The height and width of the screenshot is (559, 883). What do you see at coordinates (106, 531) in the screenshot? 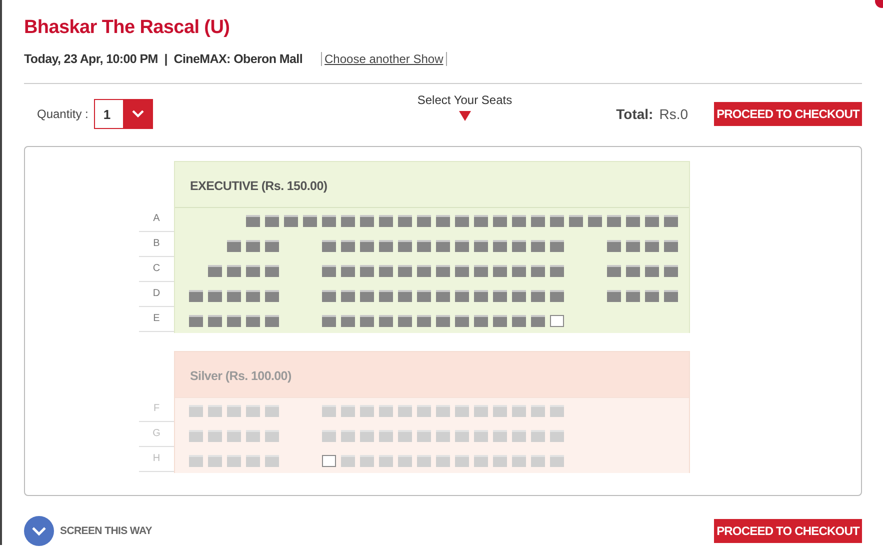
I see `screen-direction-label: SCREEN THIS WAY` at bounding box center [106, 531].